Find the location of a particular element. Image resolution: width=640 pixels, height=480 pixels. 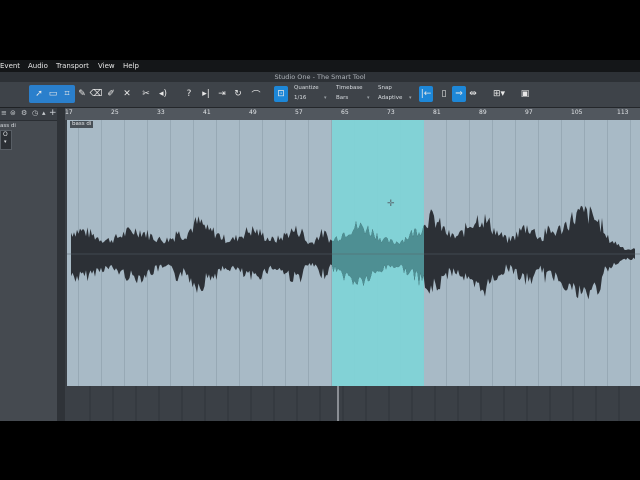

ruler-bar-65: 65 is located at coordinates (345, 112).